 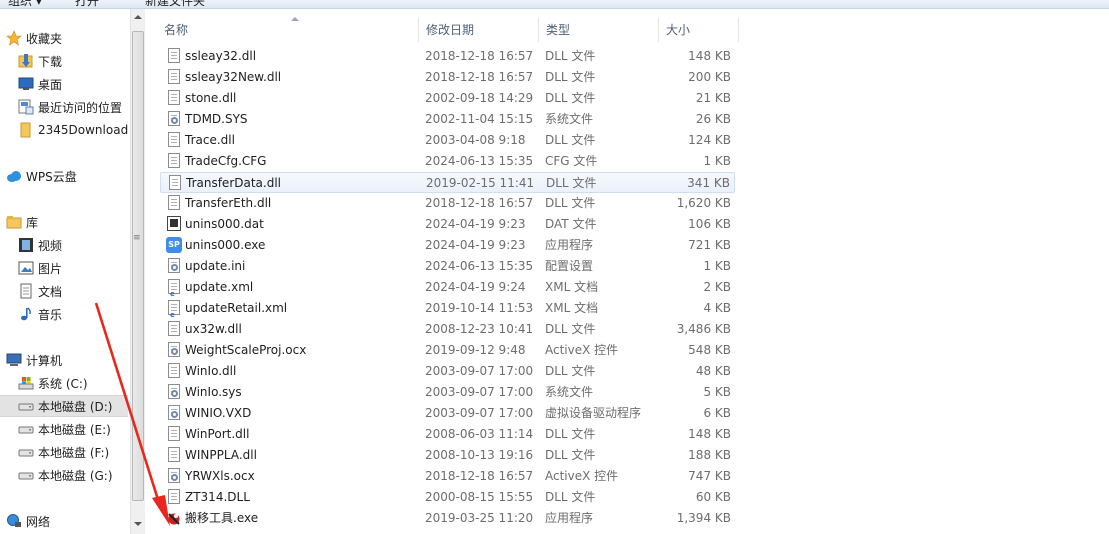 I want to click on file-date: 2019-02-15 11:41, so click(x=480, y=183).